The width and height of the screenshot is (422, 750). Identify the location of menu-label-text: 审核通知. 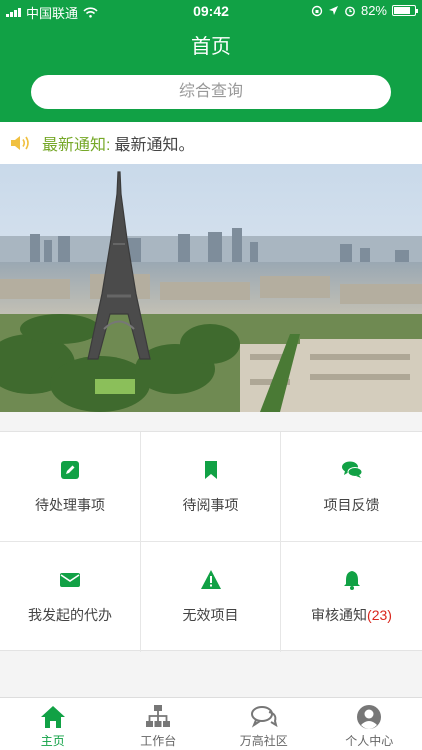
(339, 615).